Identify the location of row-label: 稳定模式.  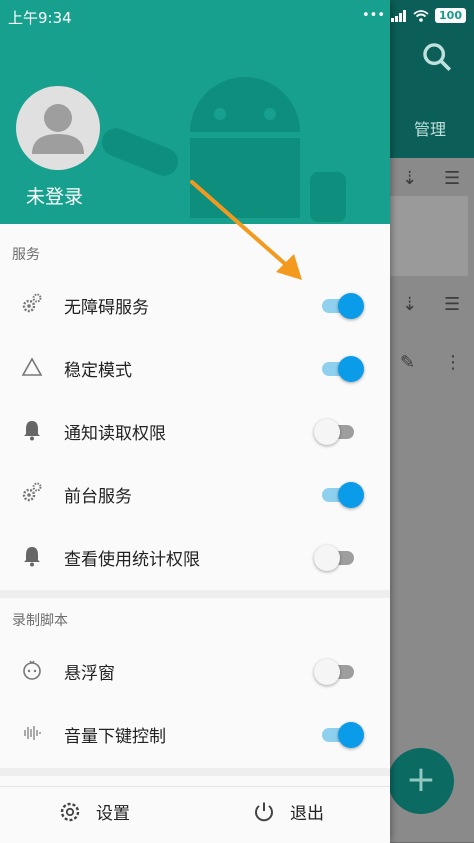
(98, 371).